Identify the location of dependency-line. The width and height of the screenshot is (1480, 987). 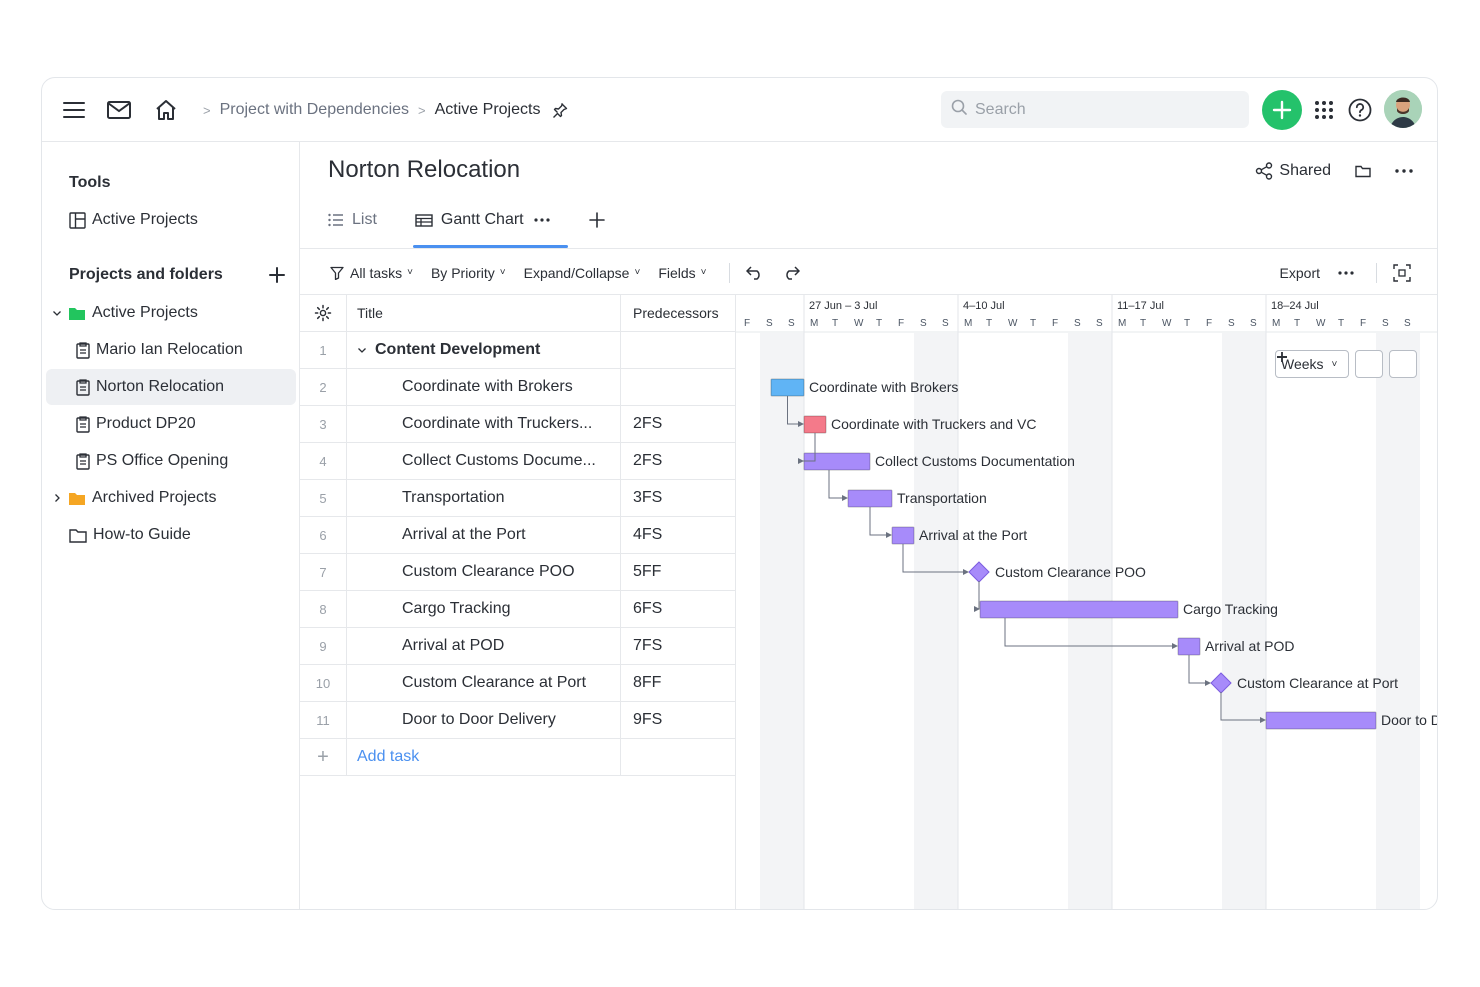
(879, 521).